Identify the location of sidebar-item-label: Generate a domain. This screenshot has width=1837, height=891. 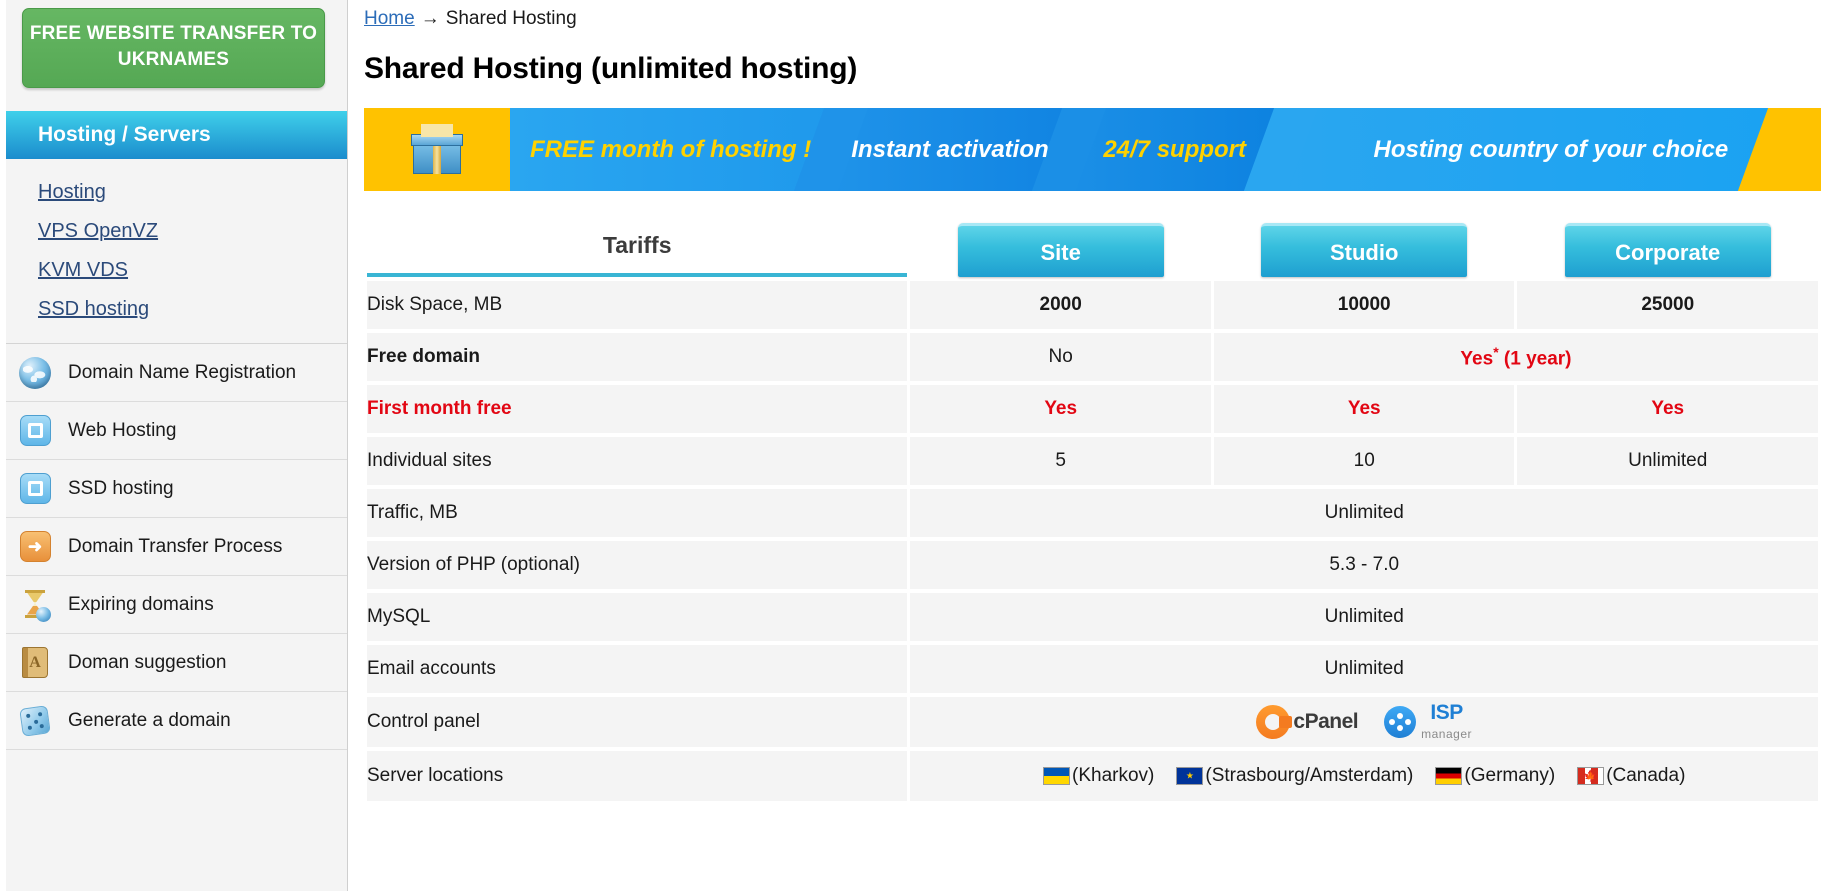
(149, 720).